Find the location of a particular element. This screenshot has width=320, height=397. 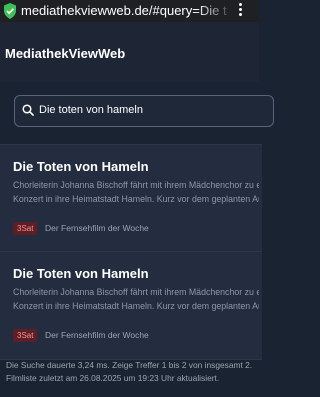

url-fade is located at coordinates (216, 11).